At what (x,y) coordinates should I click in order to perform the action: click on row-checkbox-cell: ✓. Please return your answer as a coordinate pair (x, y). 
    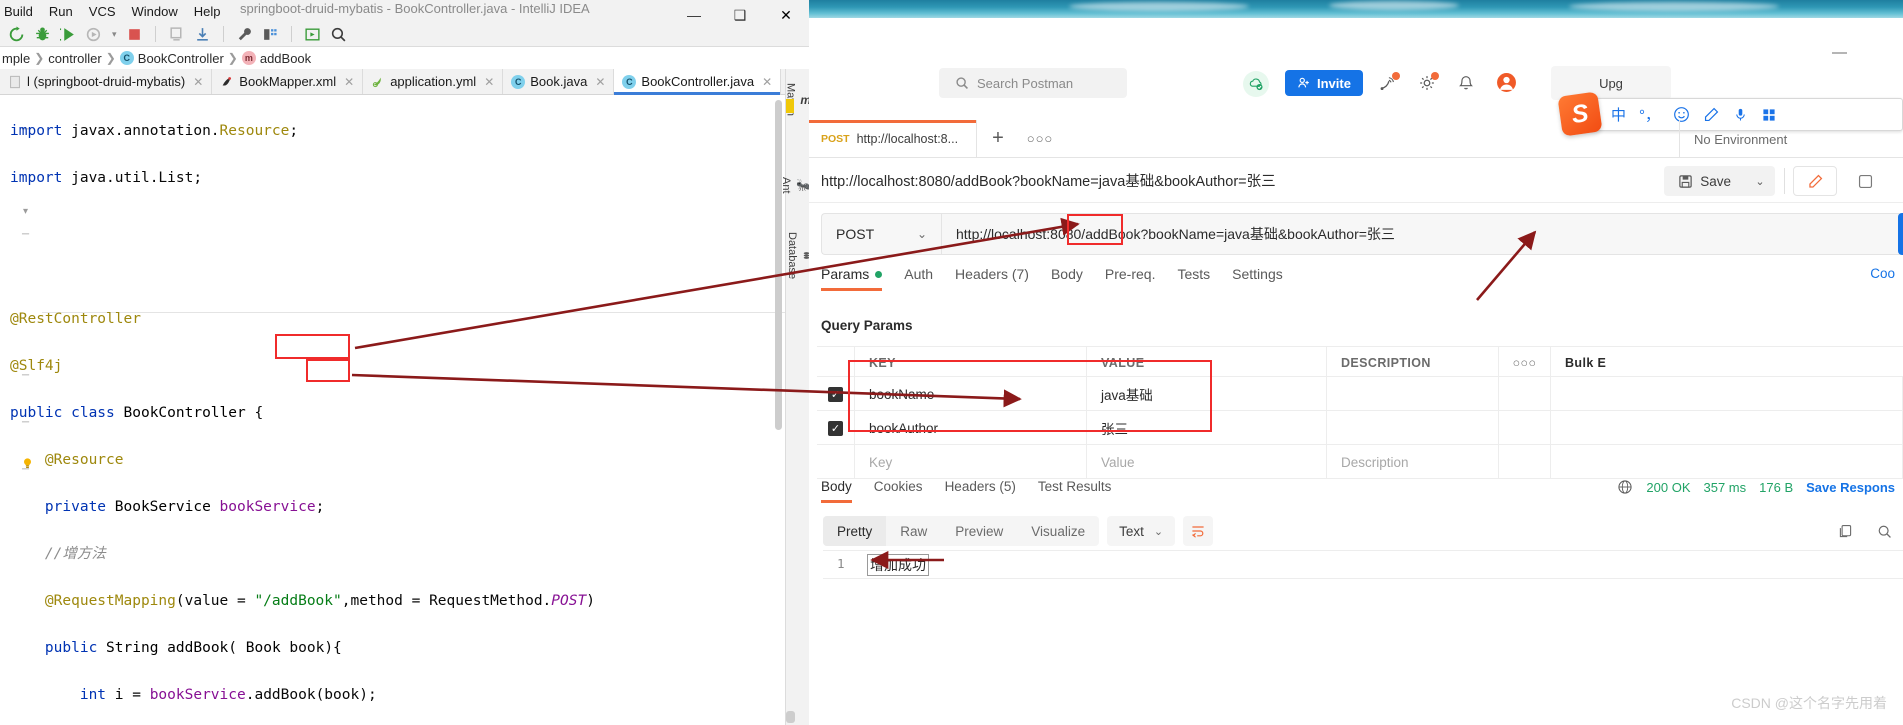
    Looking at the image, I should click on (836, 428).